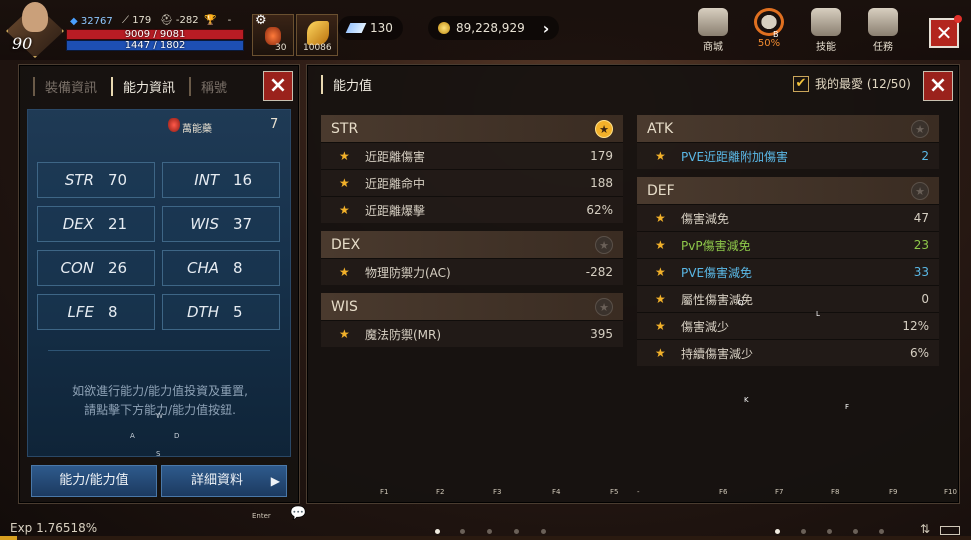 This screenshot has width=971, height=540. What do you see at coordinates (159, 416) in the screenshot?
I see `dpad-up-label: W` at bounding box center [159, 416].